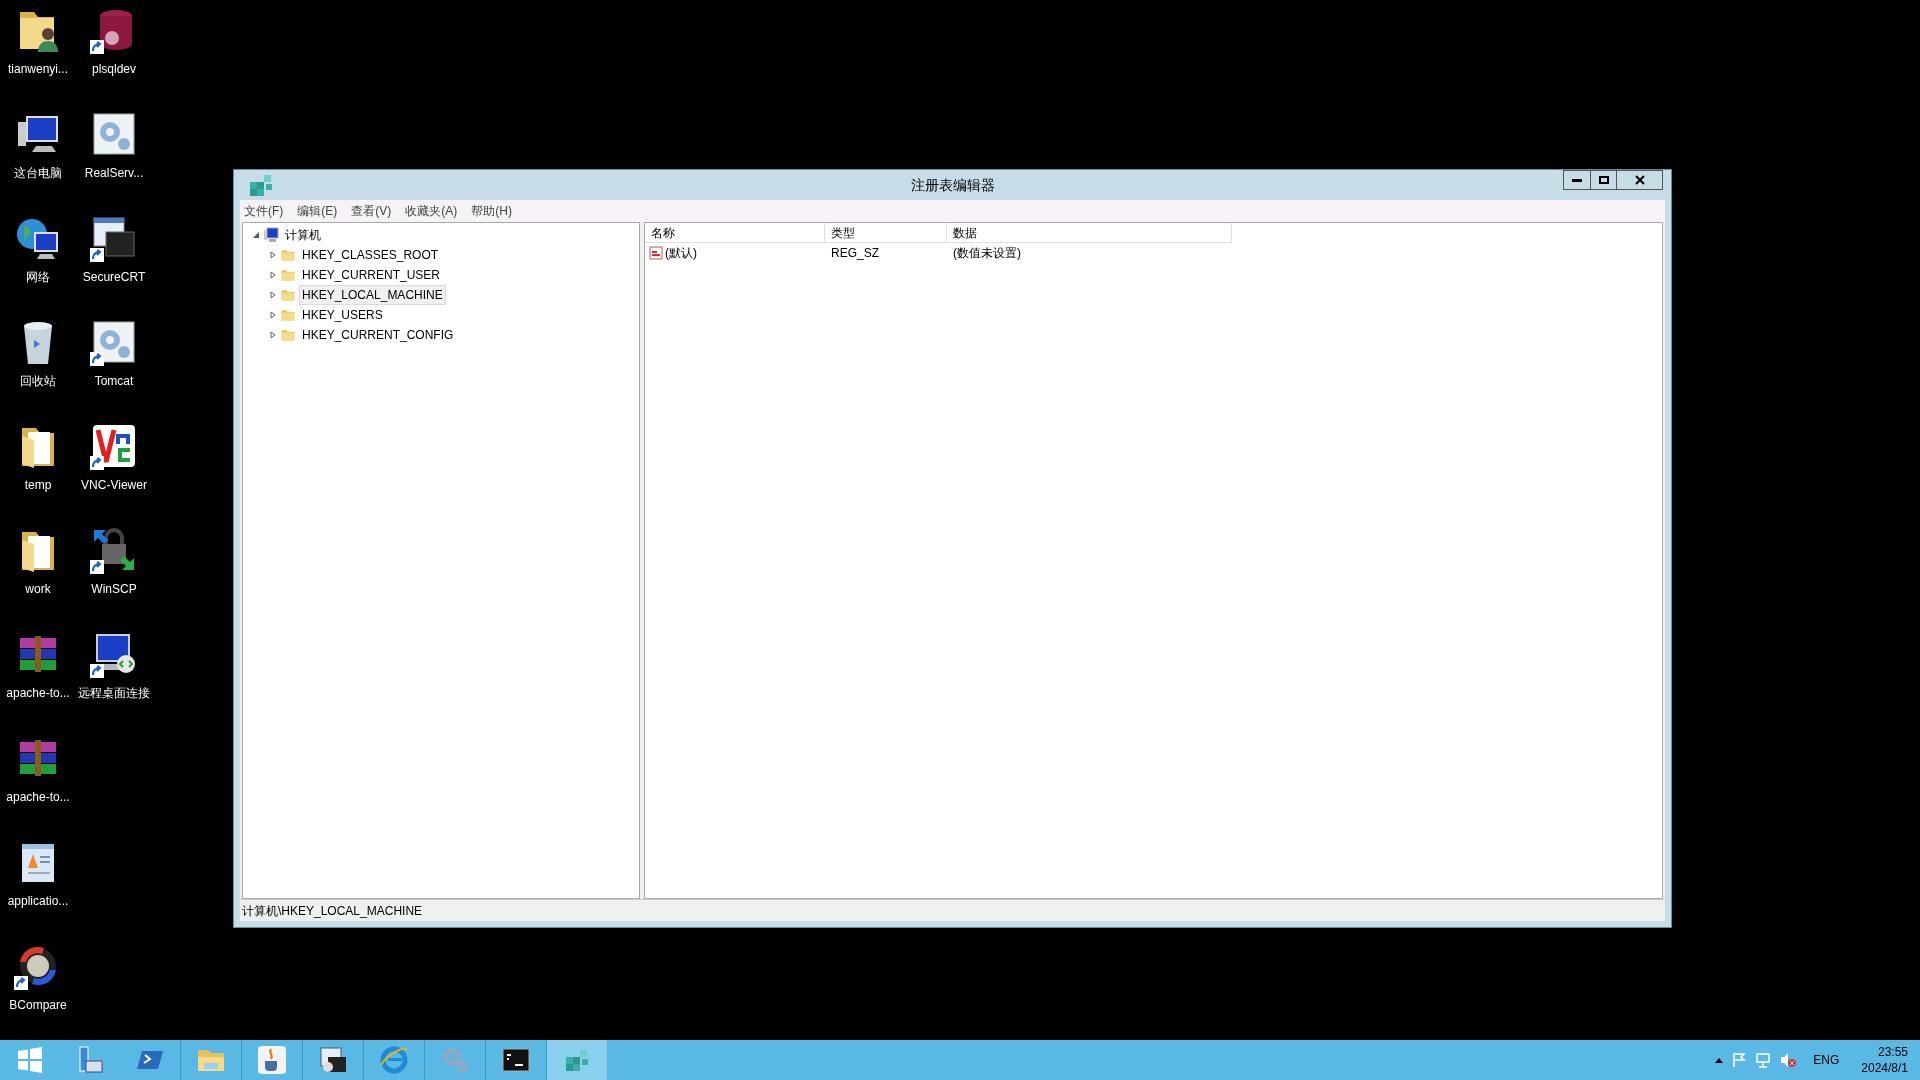  What do you see at coordinates (1788, 1060) in the screenshot?
I see `muted-speaker-icon` at bounding box center [1788, 1060].